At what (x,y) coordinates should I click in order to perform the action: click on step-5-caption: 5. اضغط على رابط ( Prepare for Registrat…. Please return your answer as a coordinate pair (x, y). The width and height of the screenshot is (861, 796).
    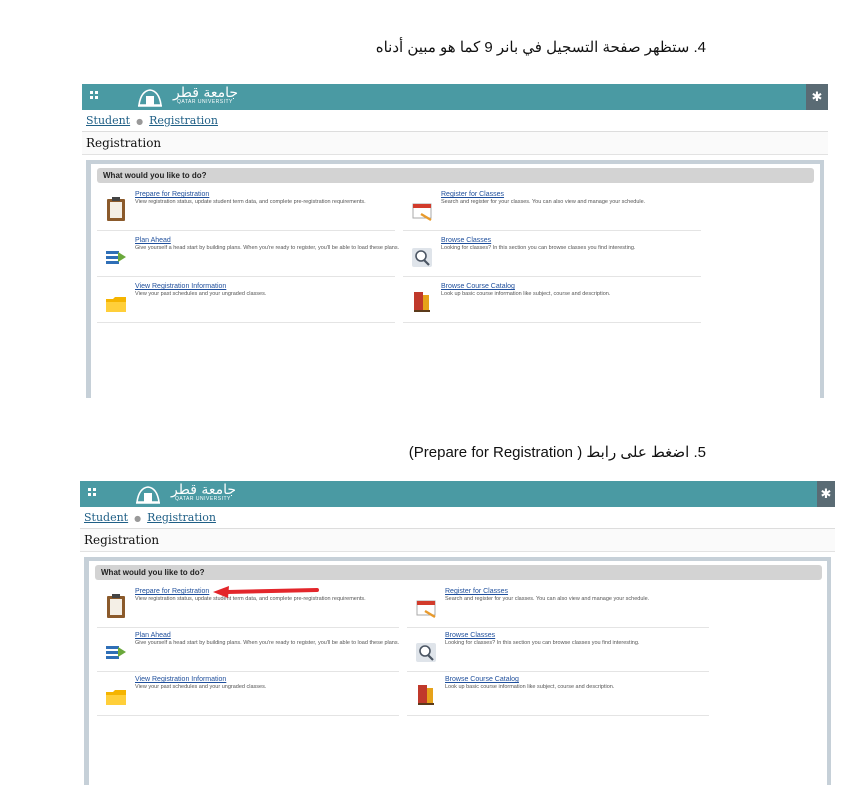
    Looking at the image, I should click on (557, 452).